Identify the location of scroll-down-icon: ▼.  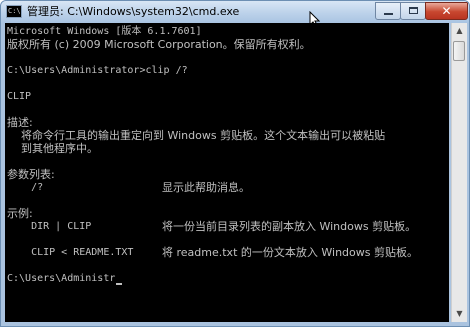
(459, 314).